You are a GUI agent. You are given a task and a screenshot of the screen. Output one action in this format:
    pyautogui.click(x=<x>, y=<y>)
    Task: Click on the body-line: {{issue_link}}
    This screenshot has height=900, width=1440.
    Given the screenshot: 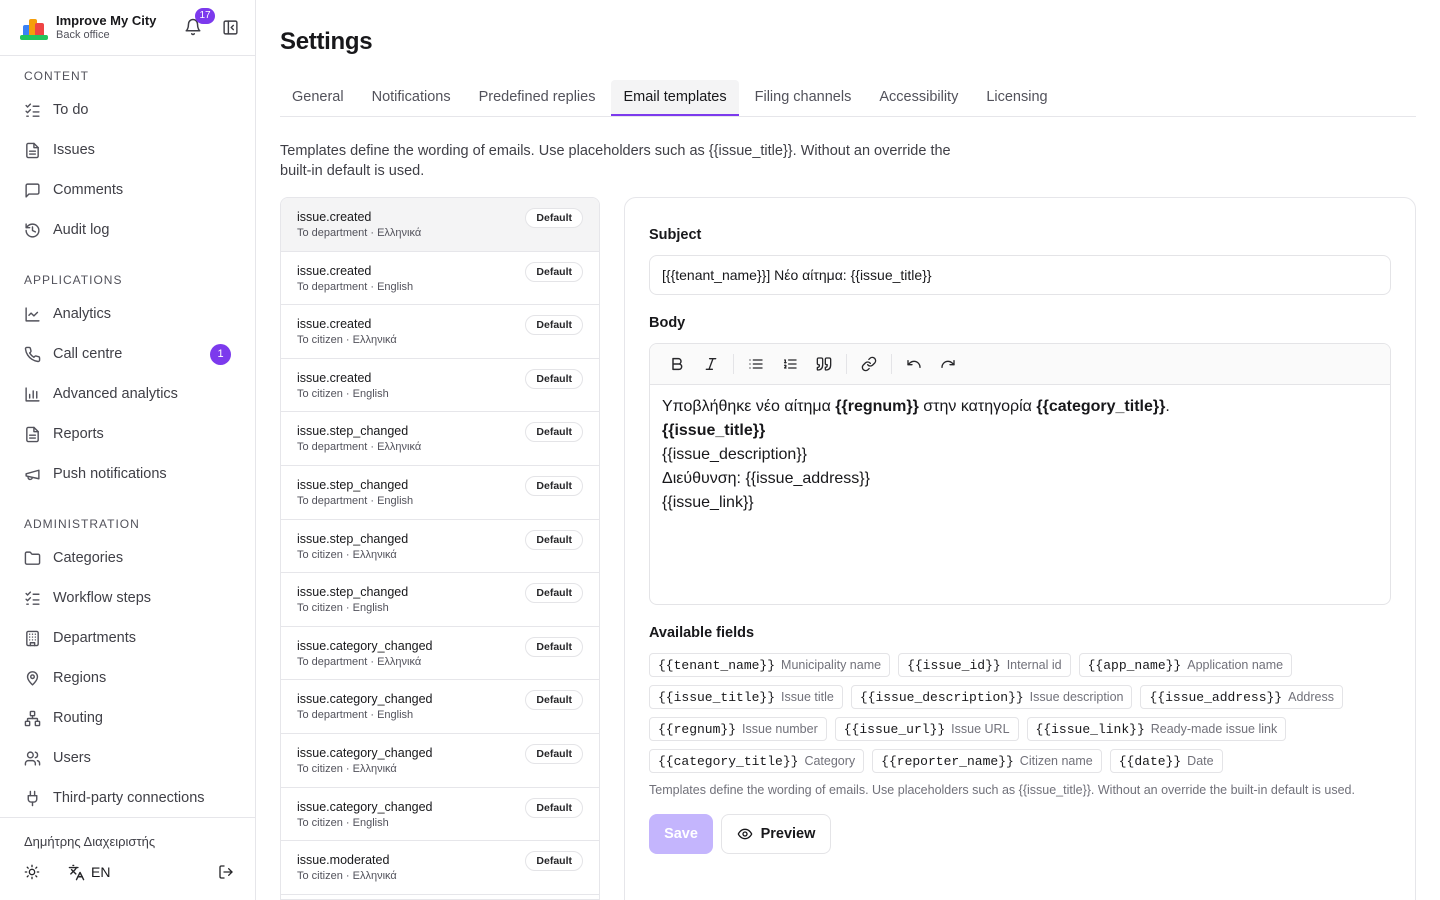 What is the action you would take?
    pyautogui.click(x=708, y=502)
    